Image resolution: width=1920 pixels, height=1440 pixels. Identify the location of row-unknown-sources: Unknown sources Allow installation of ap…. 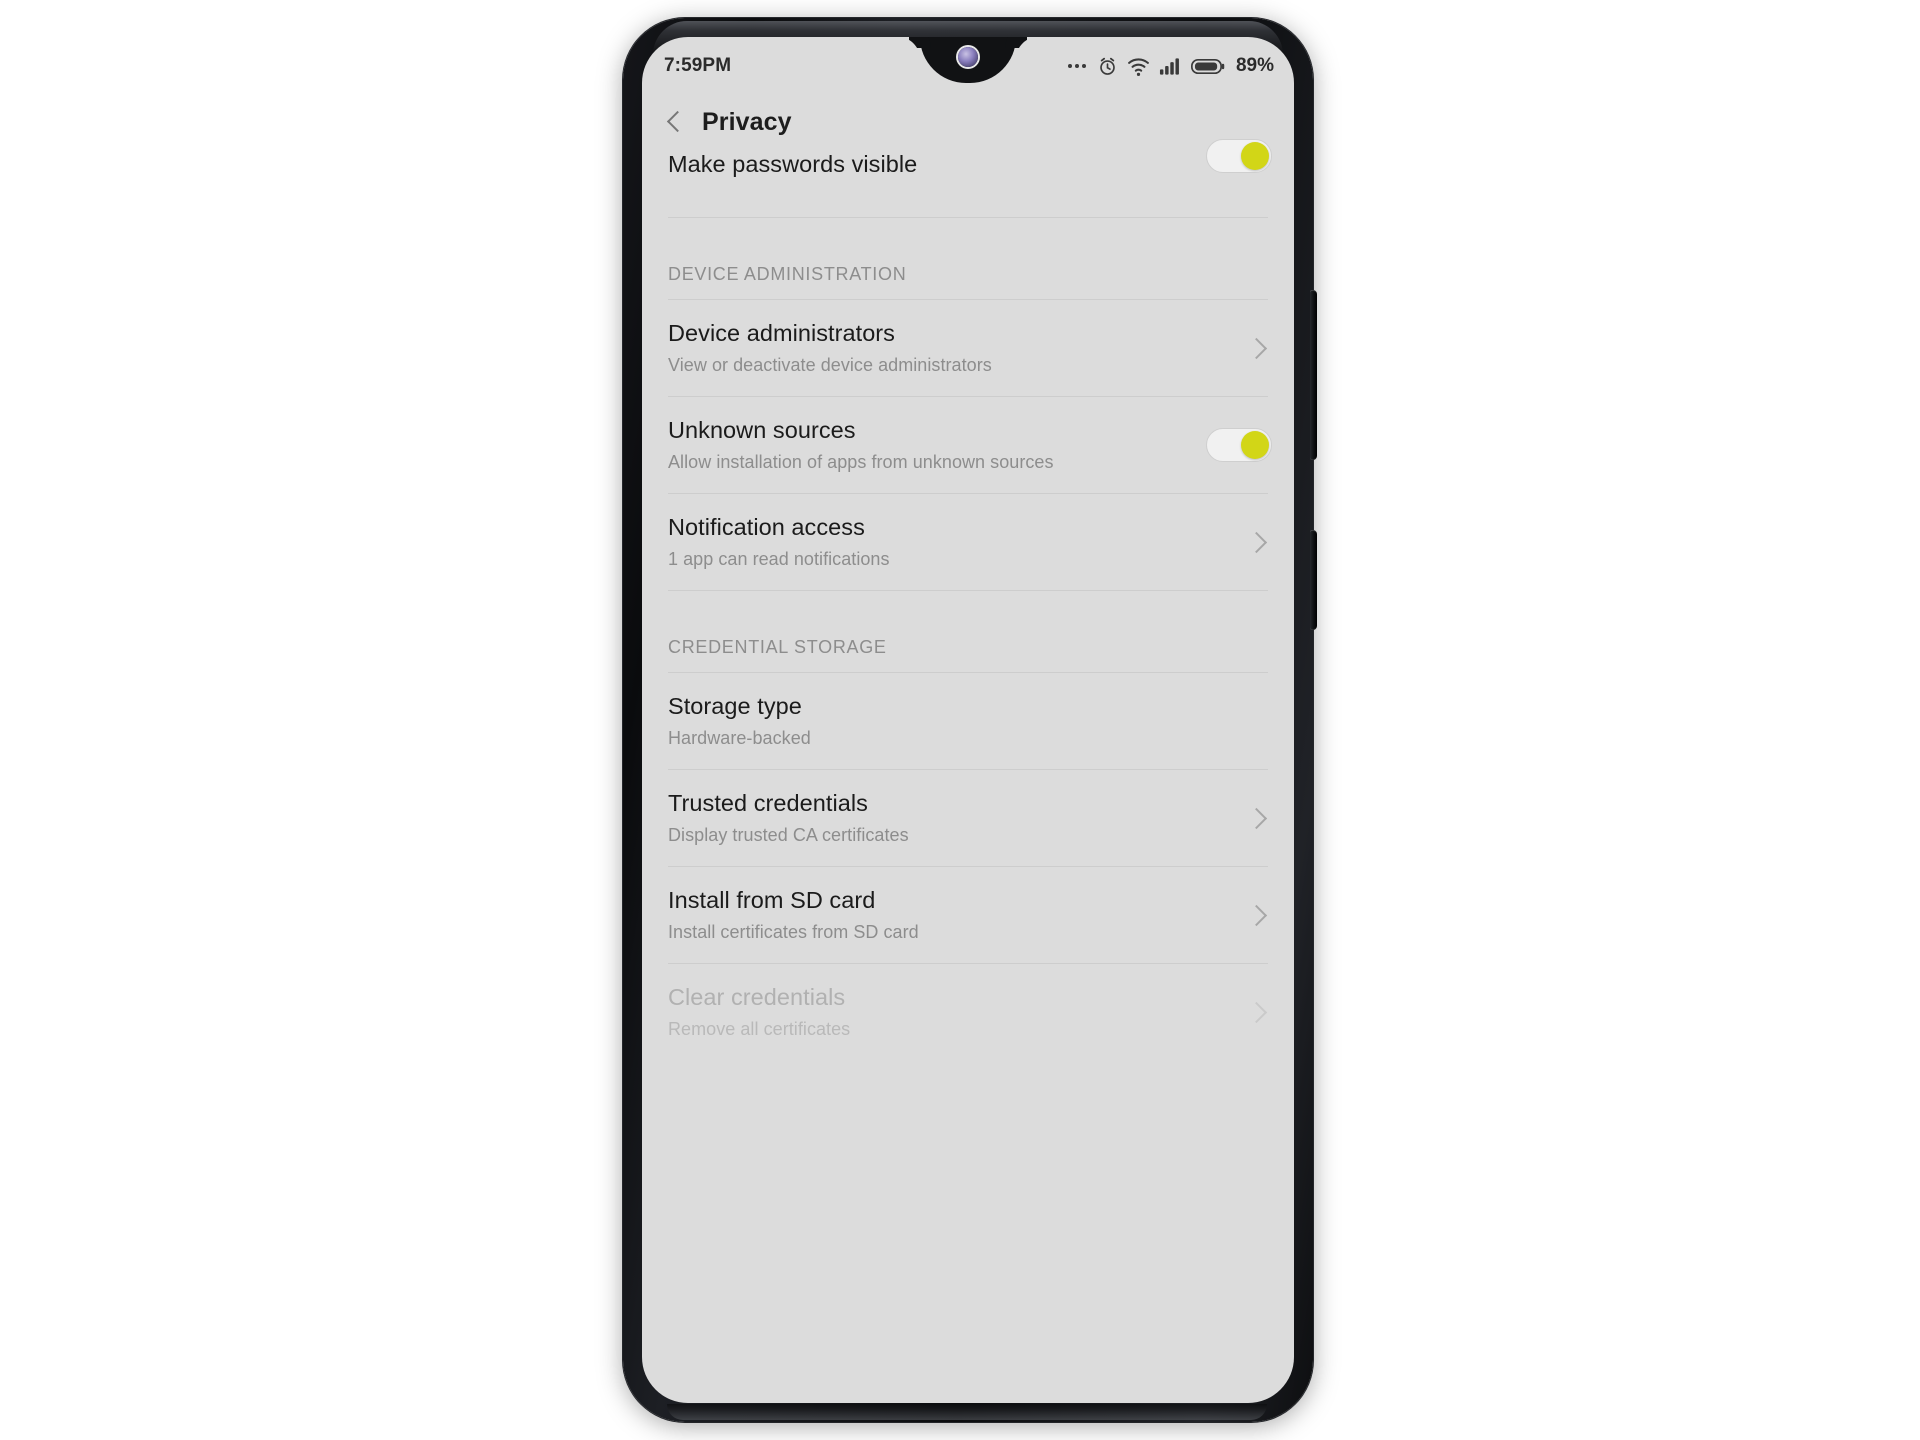
(968, 445).